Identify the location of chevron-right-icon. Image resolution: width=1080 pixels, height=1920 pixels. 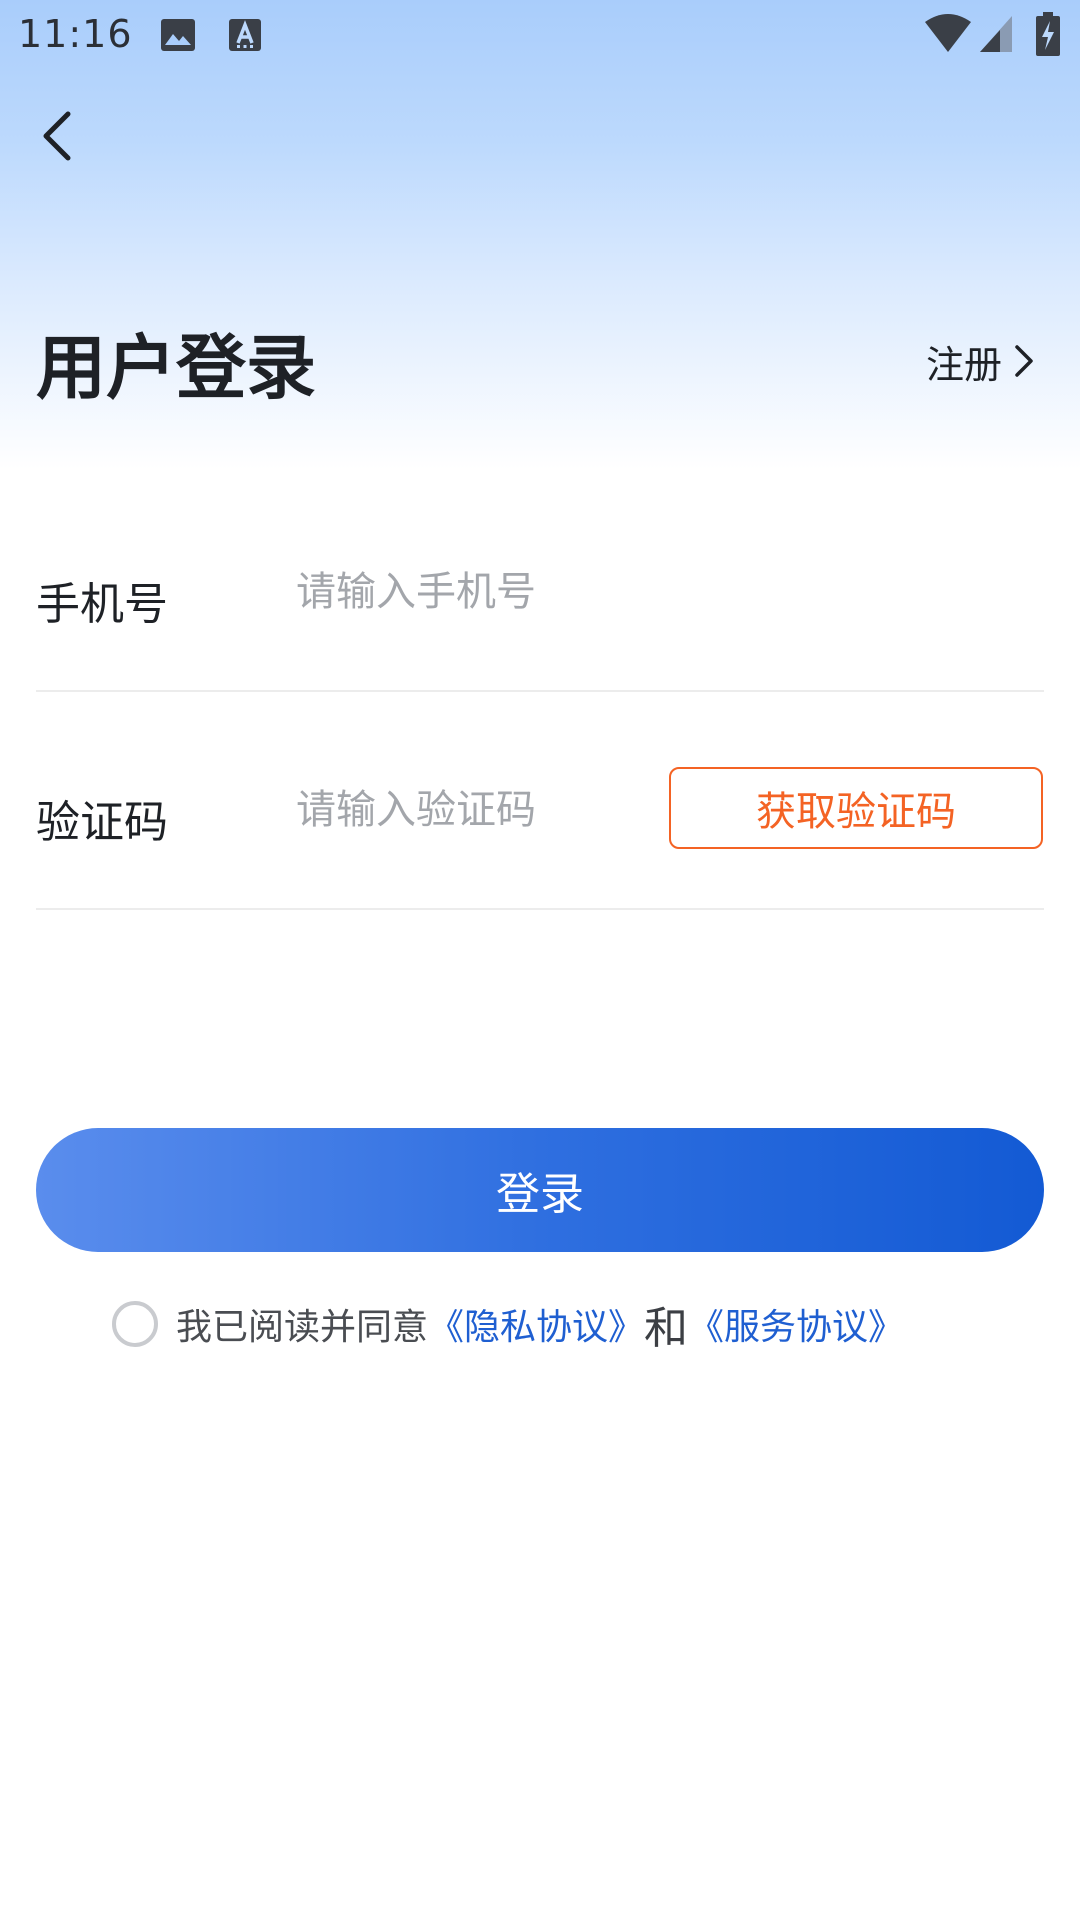
(1024, 361).